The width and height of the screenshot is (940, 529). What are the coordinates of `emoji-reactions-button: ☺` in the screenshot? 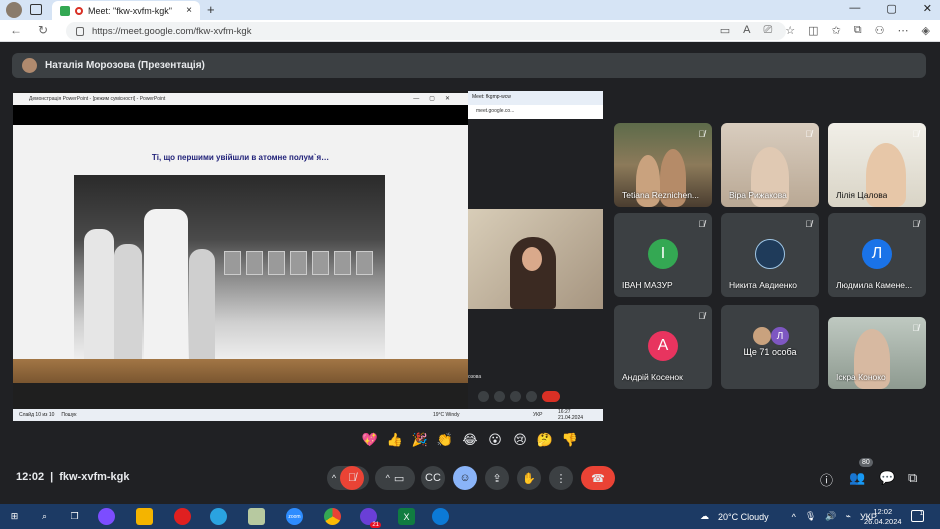 It's located at (465, 478).